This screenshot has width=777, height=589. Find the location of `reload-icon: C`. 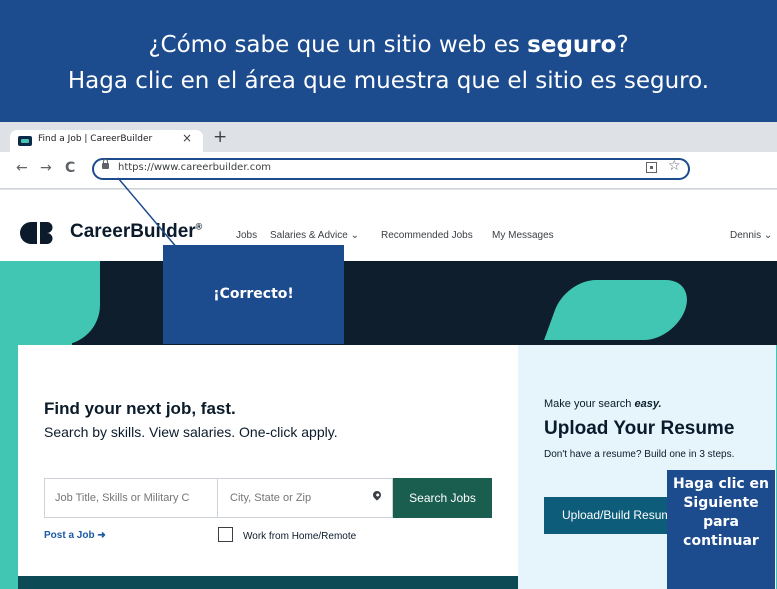

reload-icon: C is located at coordinates (70, 168).